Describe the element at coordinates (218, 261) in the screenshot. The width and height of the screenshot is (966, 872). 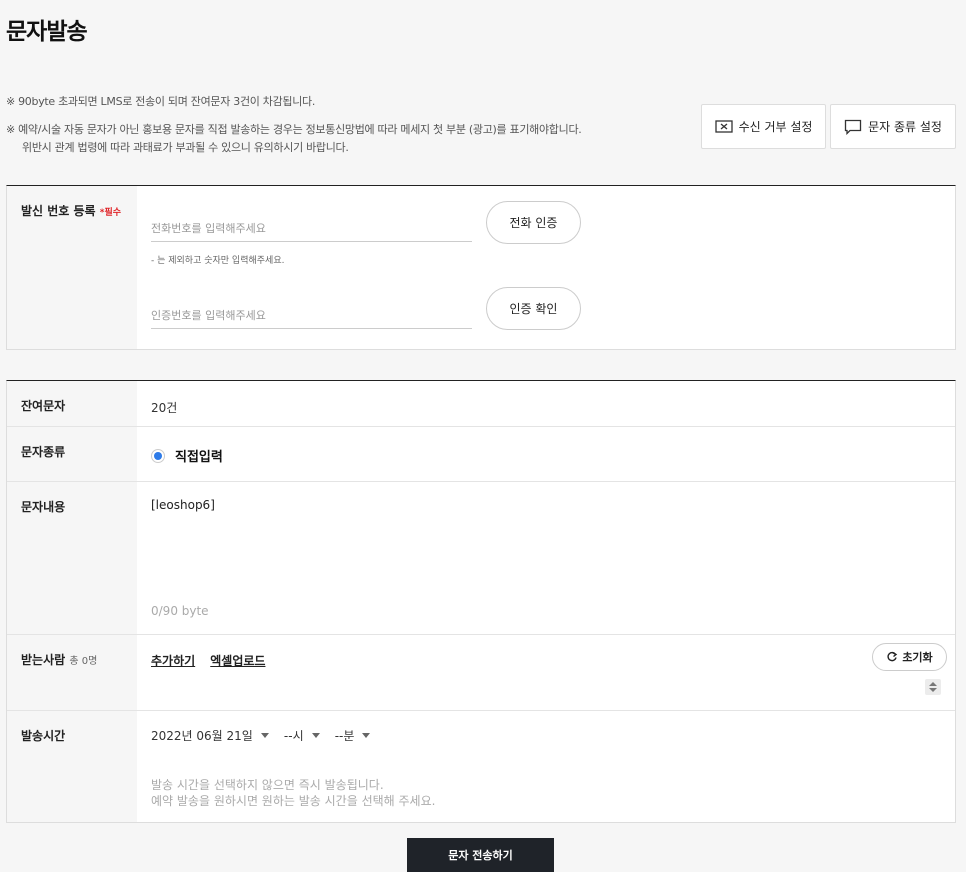
I see `phone-input-hint: - 는 제외하고 숫자만 입력해주세요.` at that location.